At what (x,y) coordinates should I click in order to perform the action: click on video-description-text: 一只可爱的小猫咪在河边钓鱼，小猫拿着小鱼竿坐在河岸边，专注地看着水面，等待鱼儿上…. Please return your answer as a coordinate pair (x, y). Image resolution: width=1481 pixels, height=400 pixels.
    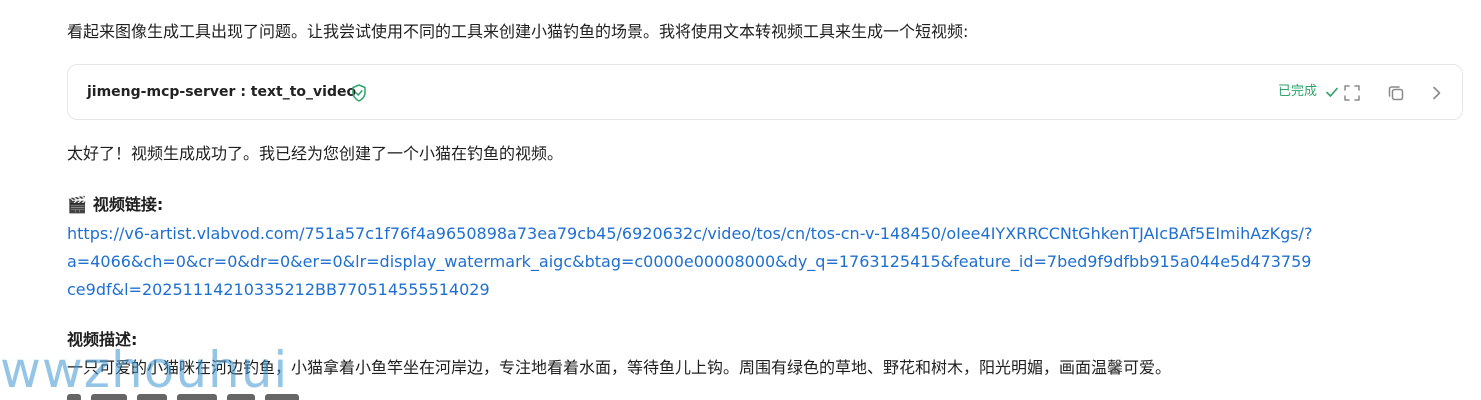
    Looking at the image, I should click on (619, 367).